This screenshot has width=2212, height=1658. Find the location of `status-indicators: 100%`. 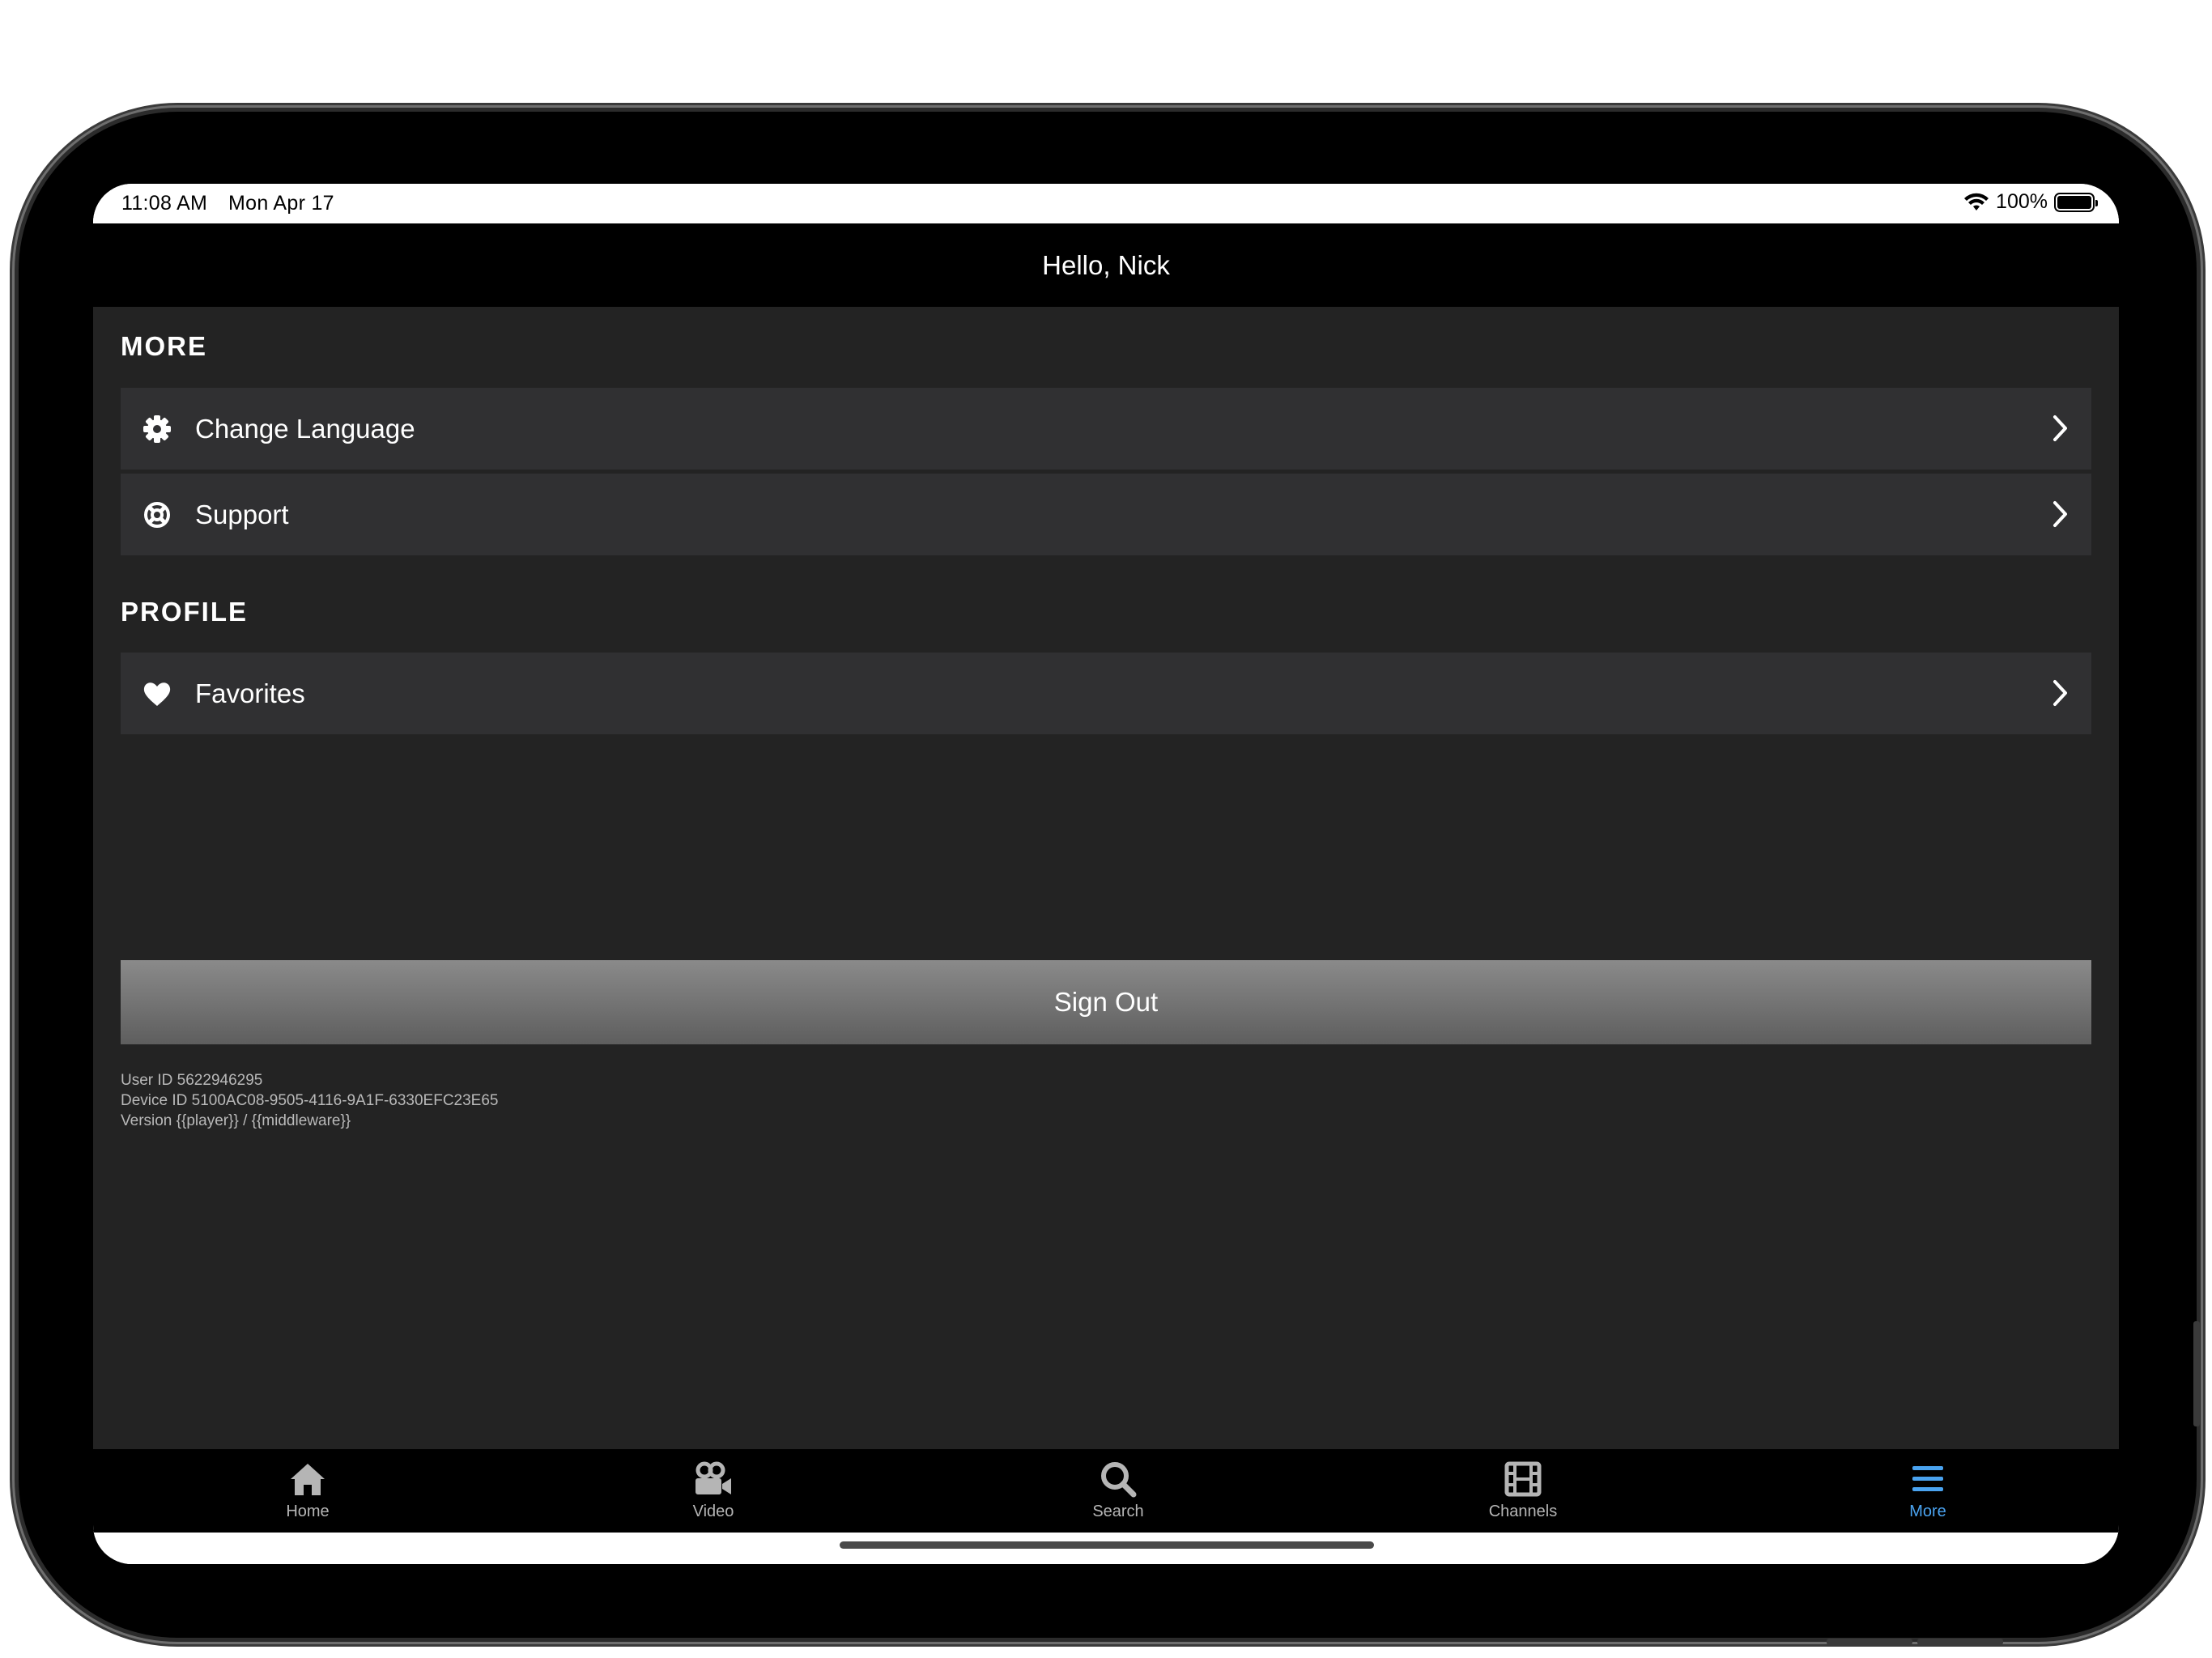

status-indicators: 100% is located at coordinates (2031, 202).